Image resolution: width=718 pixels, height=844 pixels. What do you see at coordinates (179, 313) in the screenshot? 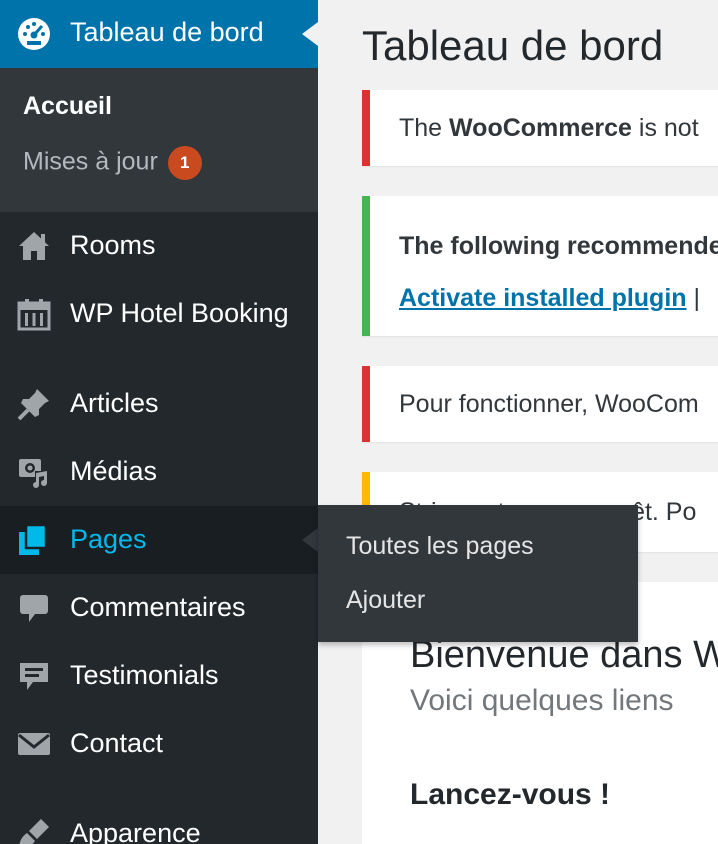
I see `menu-label: WP Hotel Booking` at bounding box center [179, 313].